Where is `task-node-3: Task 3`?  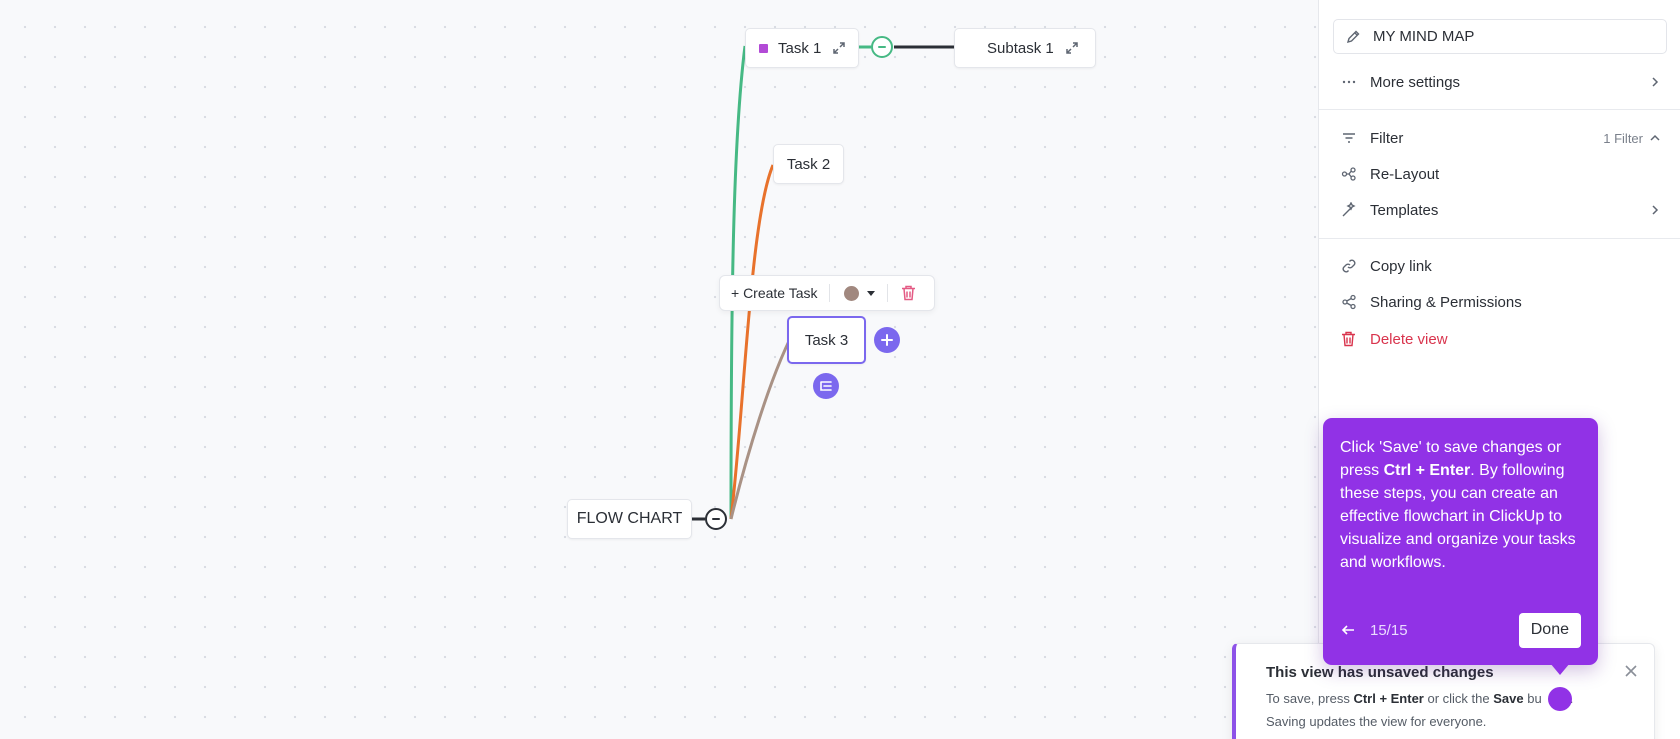 task-node-3: Task 3 is located at coordinates (826, 340).